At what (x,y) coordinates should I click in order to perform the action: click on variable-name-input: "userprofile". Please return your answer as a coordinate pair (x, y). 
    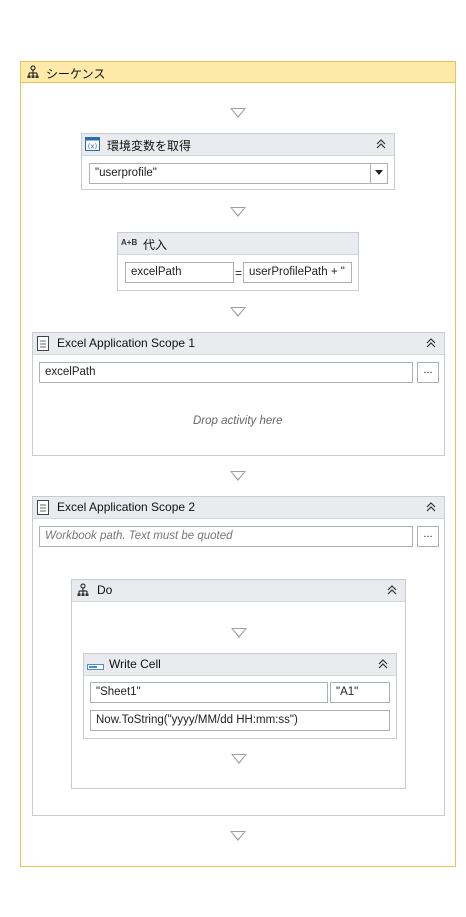
    Looking at the image, I should click on (230, 173).